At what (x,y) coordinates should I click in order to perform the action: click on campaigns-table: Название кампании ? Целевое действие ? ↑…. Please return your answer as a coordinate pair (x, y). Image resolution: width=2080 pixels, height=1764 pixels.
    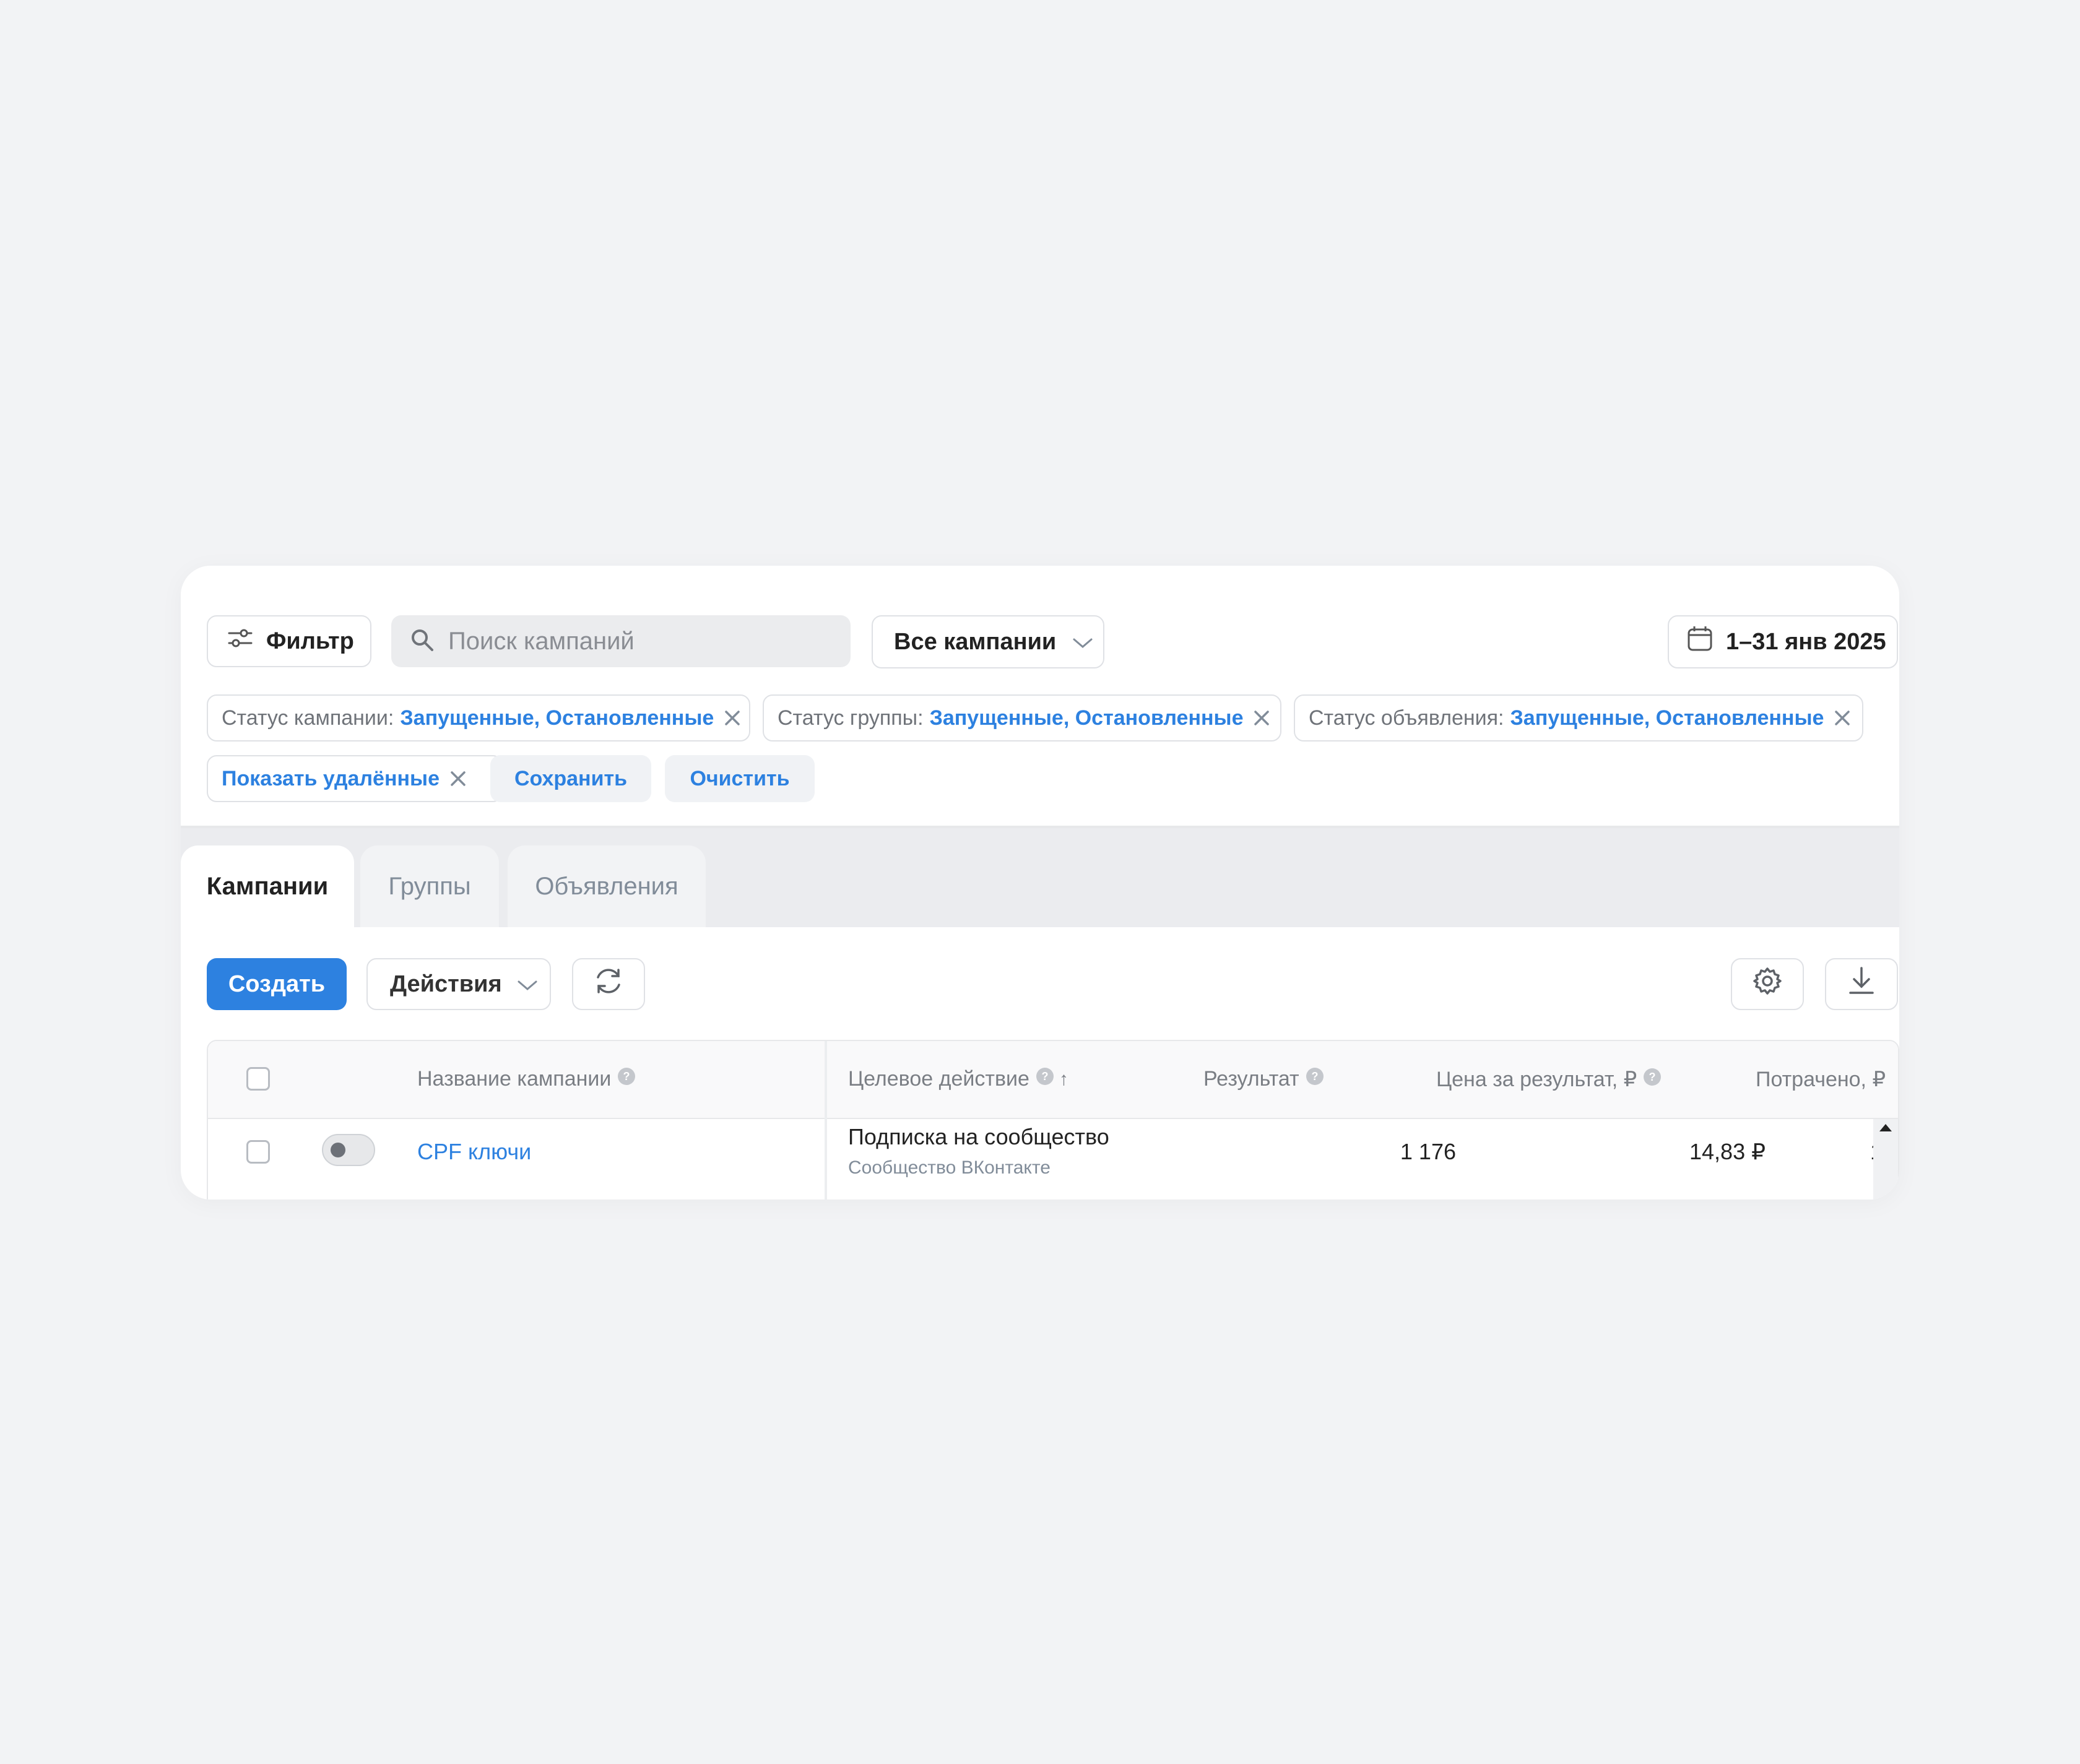
    Looking at the image, I should click on (1053, 1120).